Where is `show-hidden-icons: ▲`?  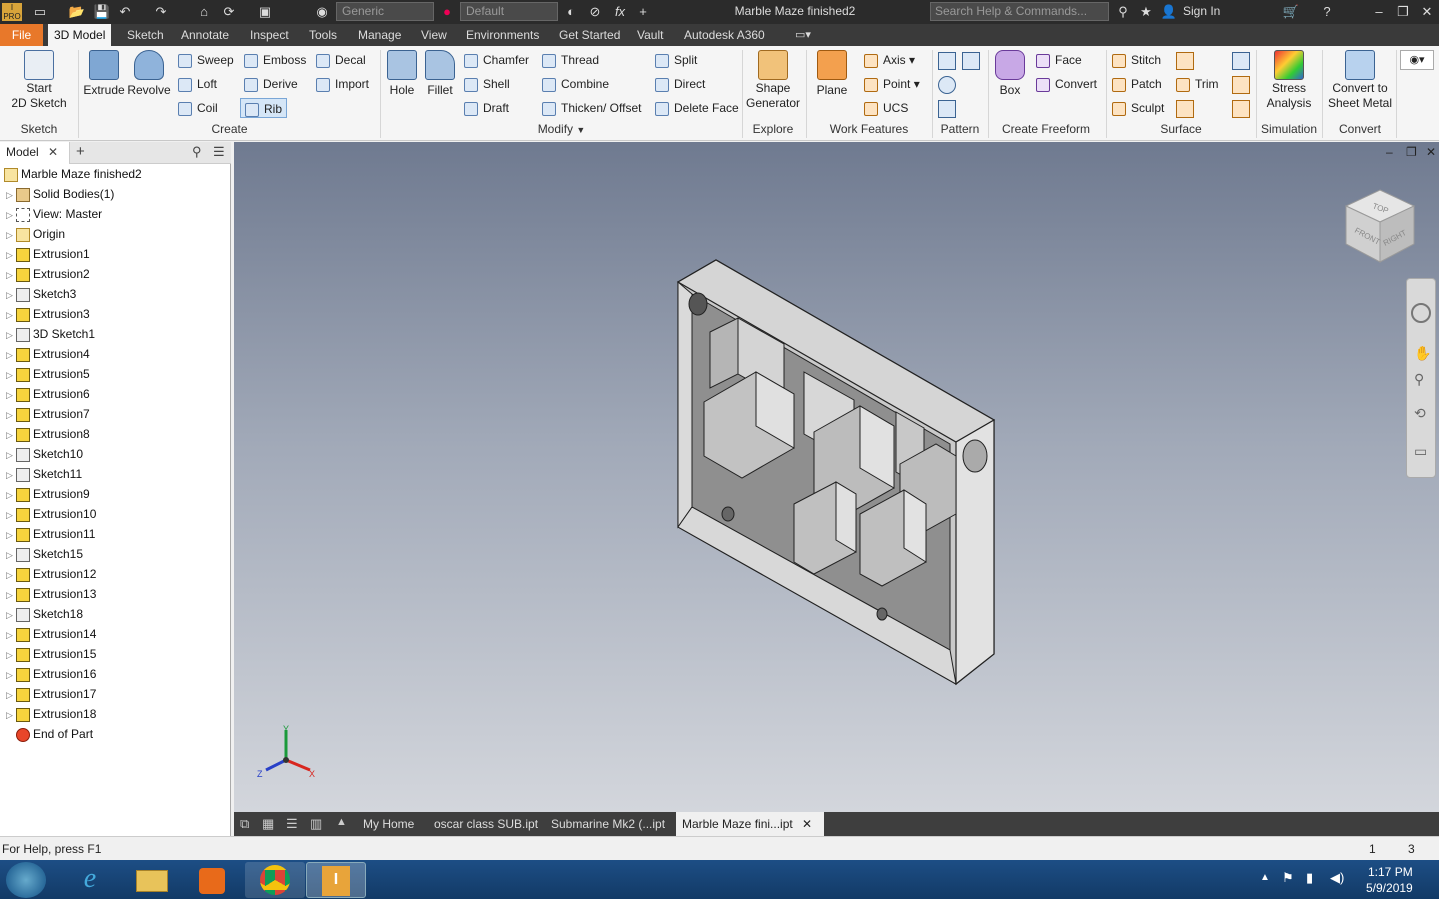 show-hidden-icons: ▲ is located at coordinates (1265, 877).